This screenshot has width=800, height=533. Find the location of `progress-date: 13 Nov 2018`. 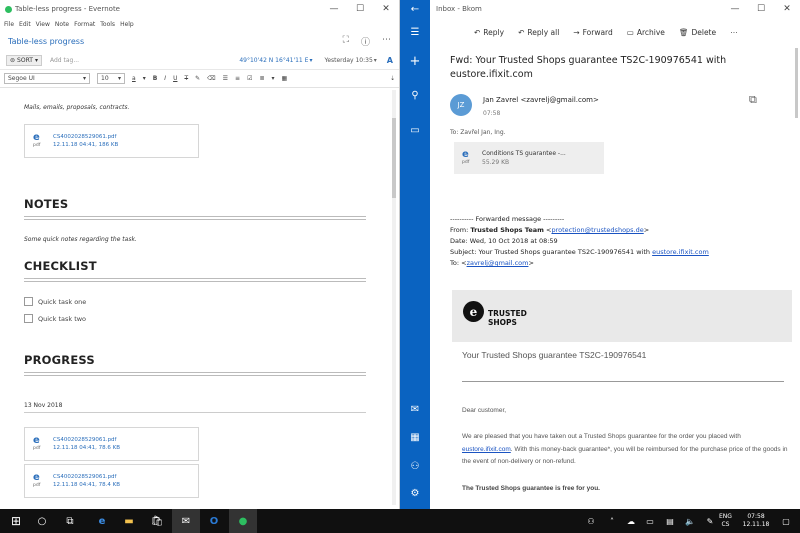

progress-date: 13 Nov 2018 is located at coordinates (43, 405).